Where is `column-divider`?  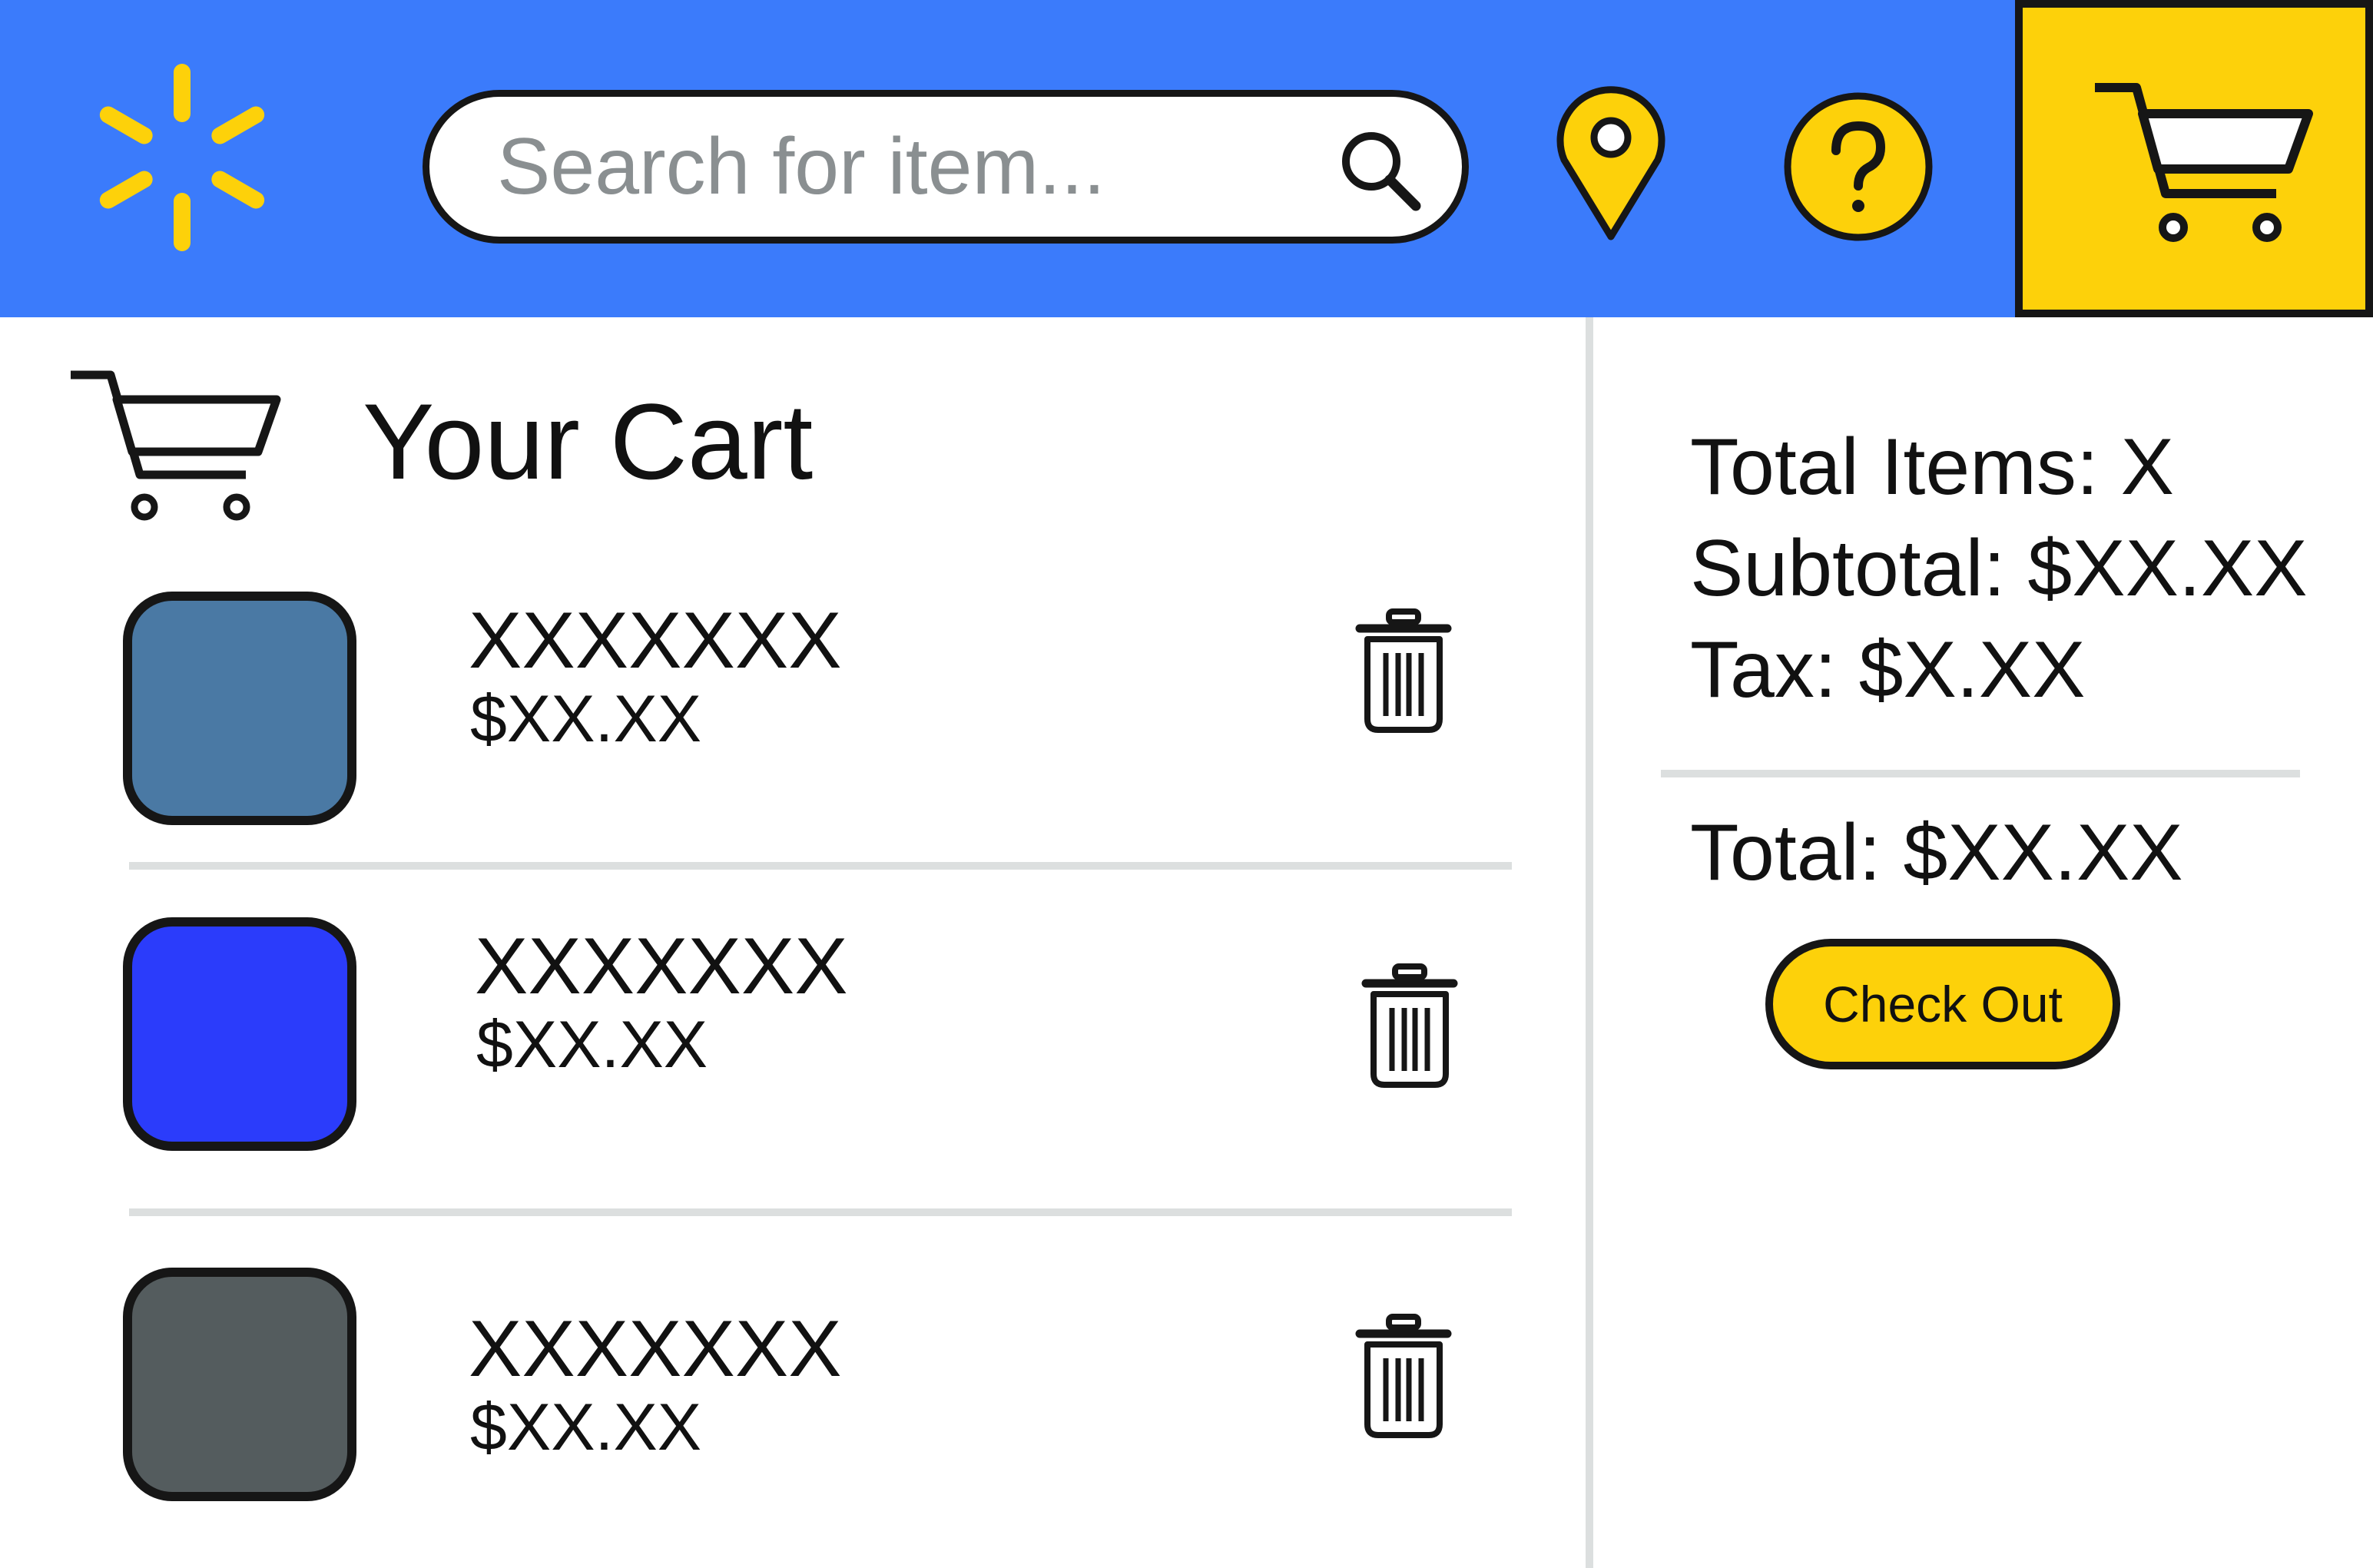 column-divider is located at coordinates (1589, 942).